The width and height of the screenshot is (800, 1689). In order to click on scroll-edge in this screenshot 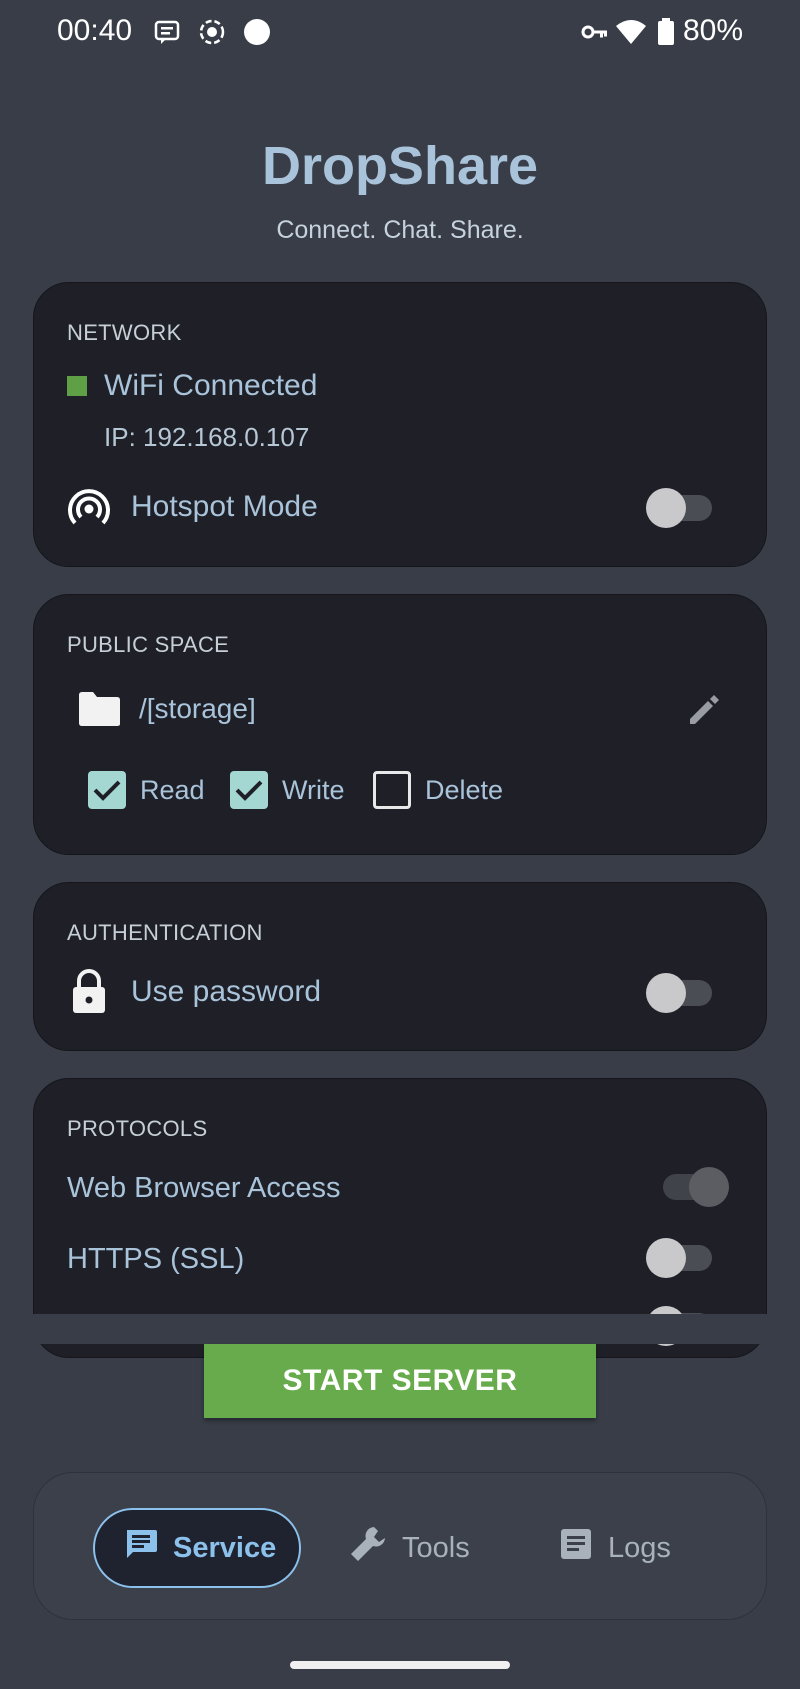, I will do `click(400, 1329)`.